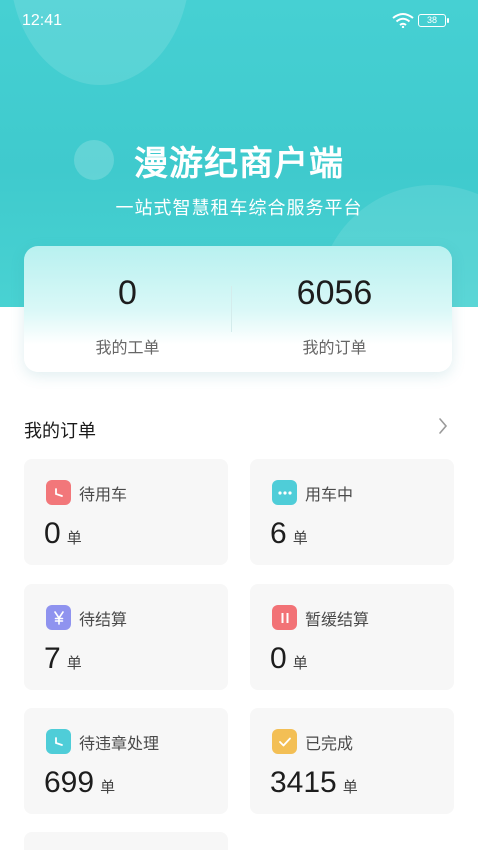 This screenshot has width=478, height=850. Describe the element at coordinates (284, 492) in the screenshot. I see `more-dots-icon` at that location.